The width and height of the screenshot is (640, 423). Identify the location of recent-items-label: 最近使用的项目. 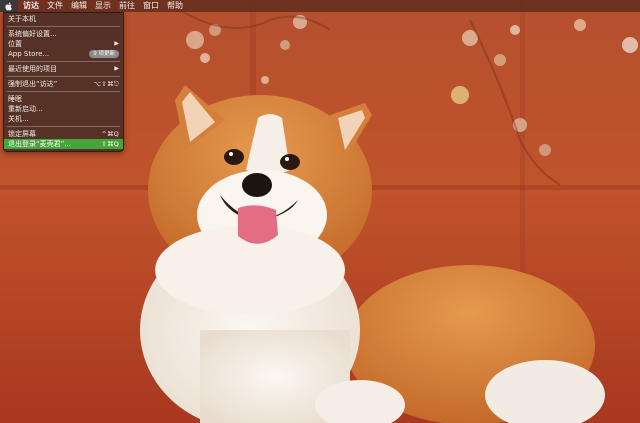
(32, 69).